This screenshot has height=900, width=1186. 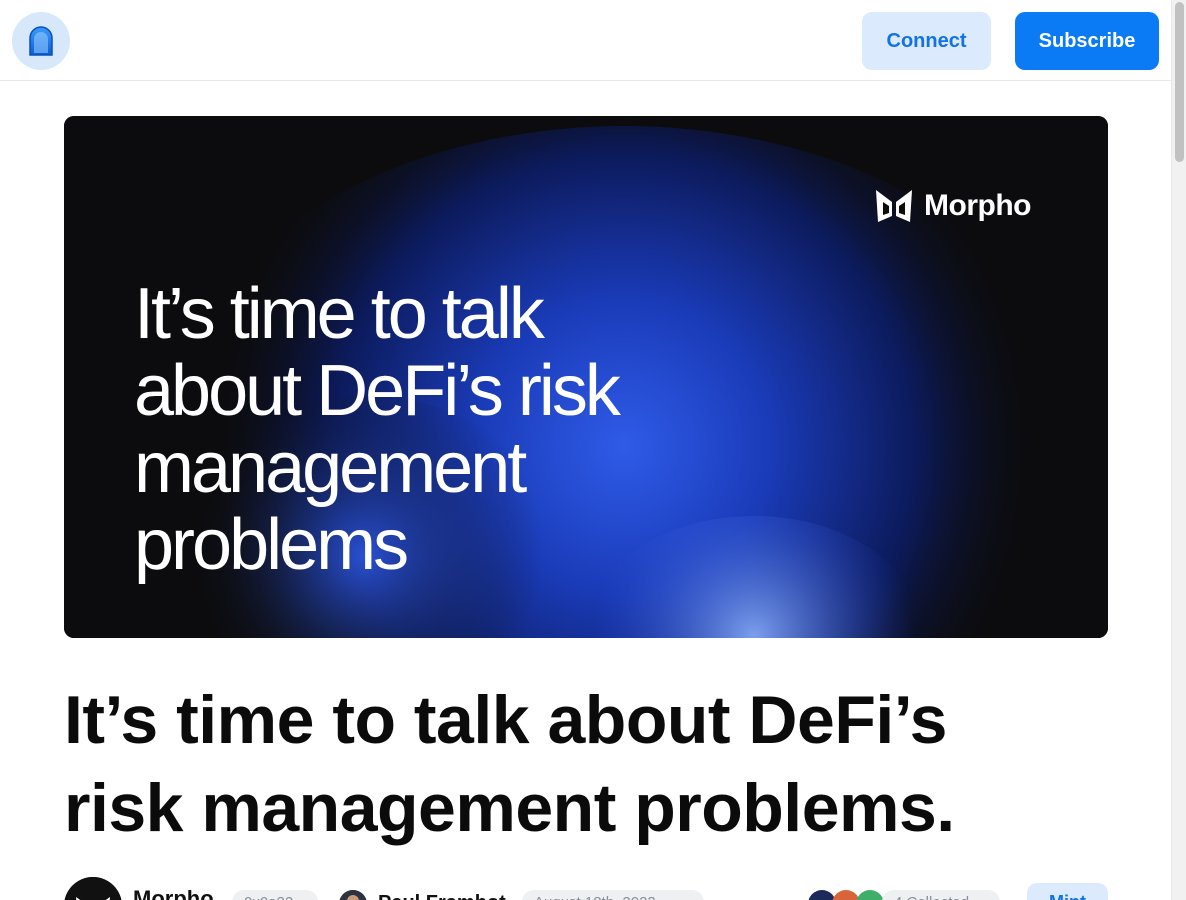 What do you see at coordinates (330, 468) in the screenshot?
I see `cover-headline-line: management` at bounding box center [330, 468].